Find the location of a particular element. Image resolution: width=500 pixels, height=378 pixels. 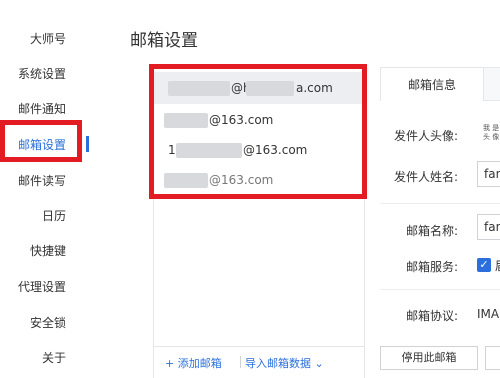

mailbox-protocol-label: 邮箱协议: is located at coordinates (432, 316).